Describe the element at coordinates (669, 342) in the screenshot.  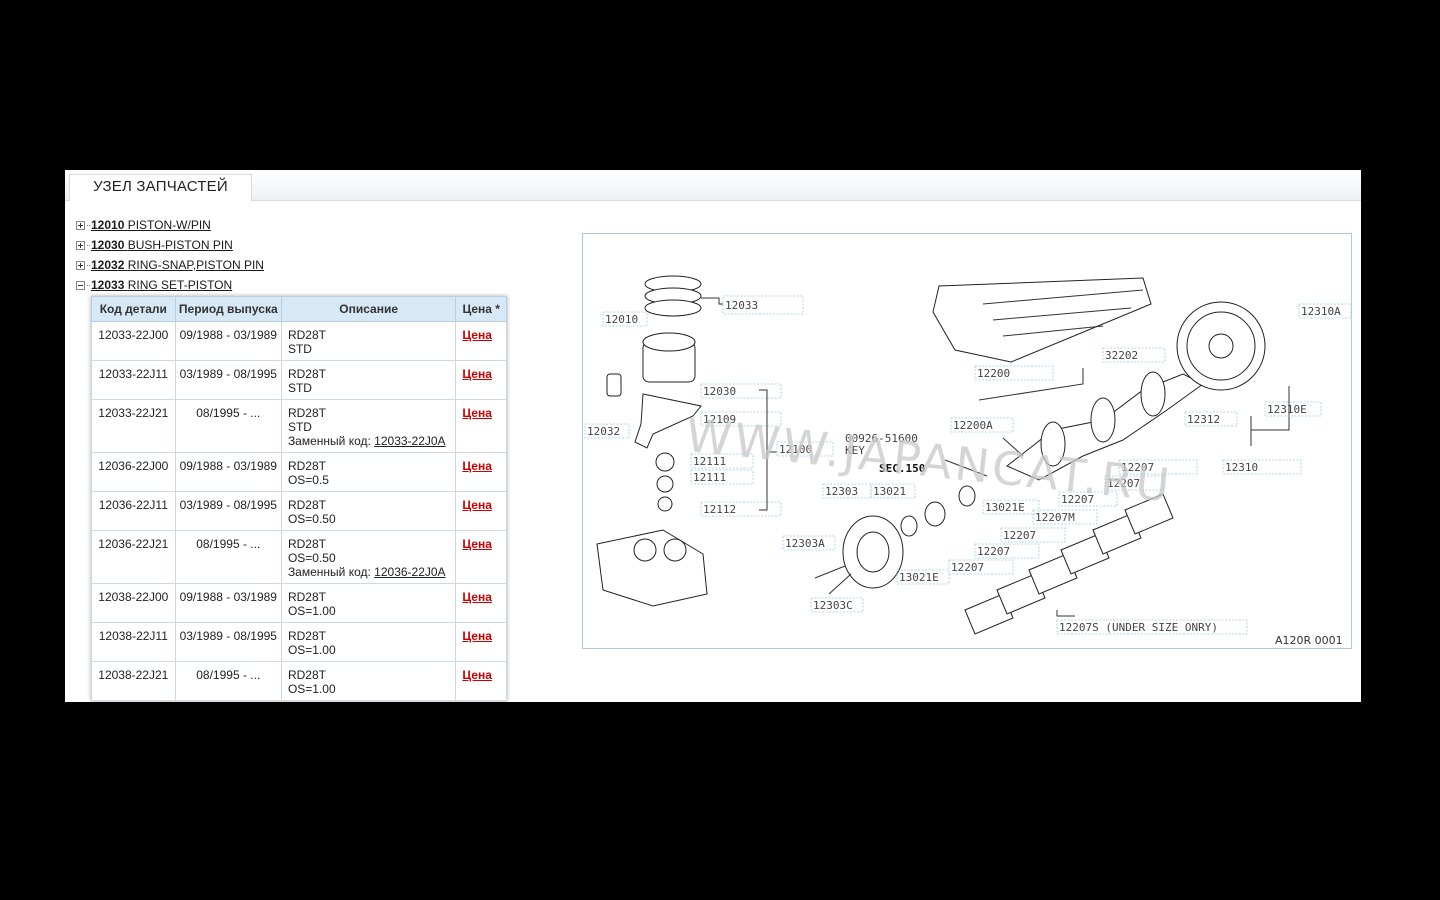
I see `piston-top-drawing` at that location.